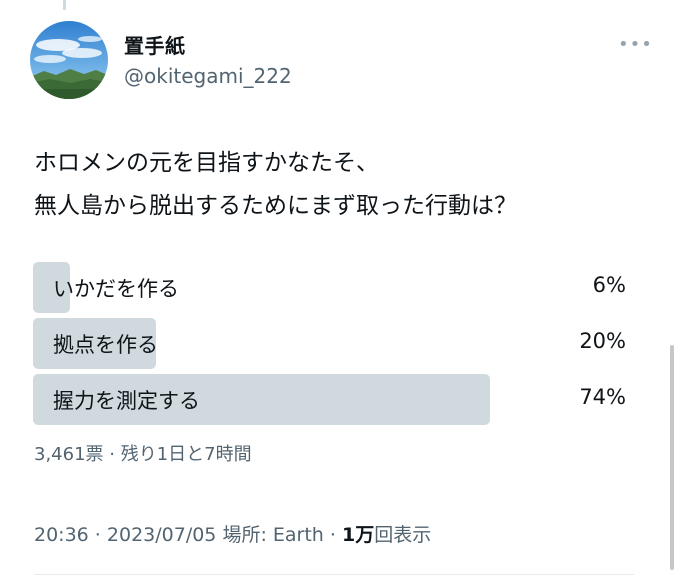  Describe the element at coordinates (609, 285) in the screenshot. I see `poll-option-percent: 6%` at that location.